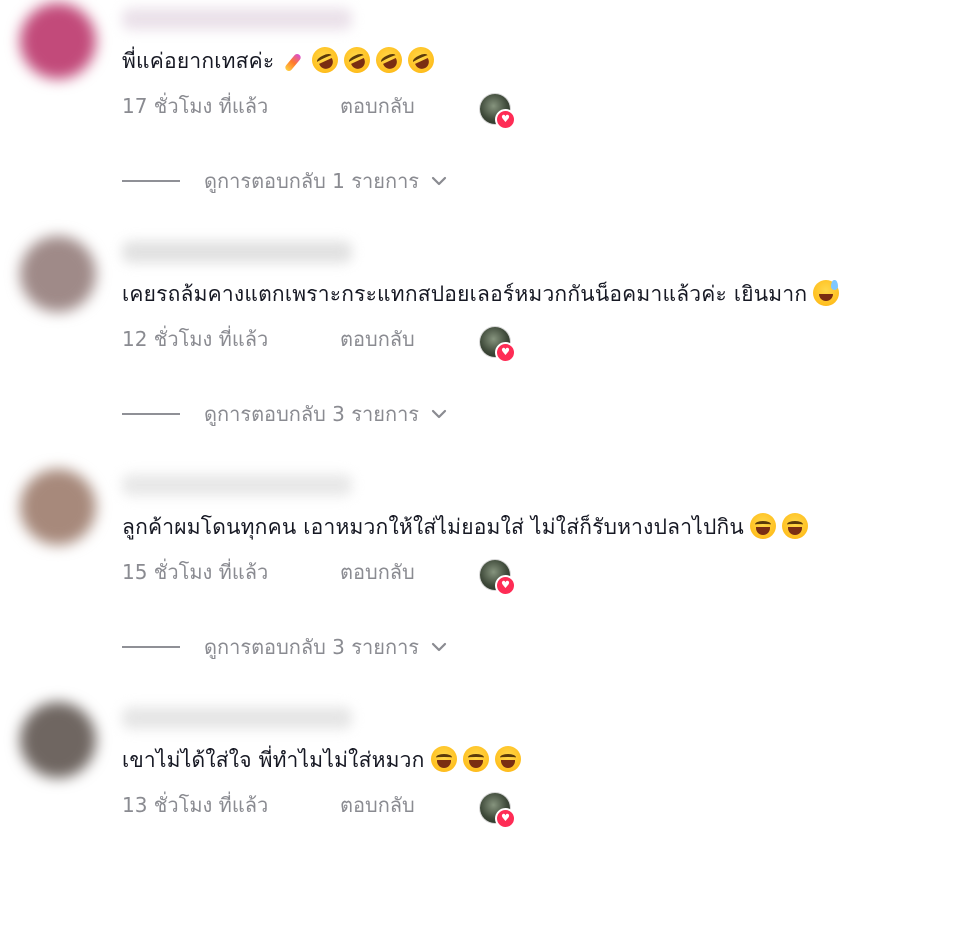 The height and width of the screenshot is (931, 973). I want to click on comment-meta: 12 ชั่วโมง ที่แล้ว ตอบกลับ, so click(268, 339).